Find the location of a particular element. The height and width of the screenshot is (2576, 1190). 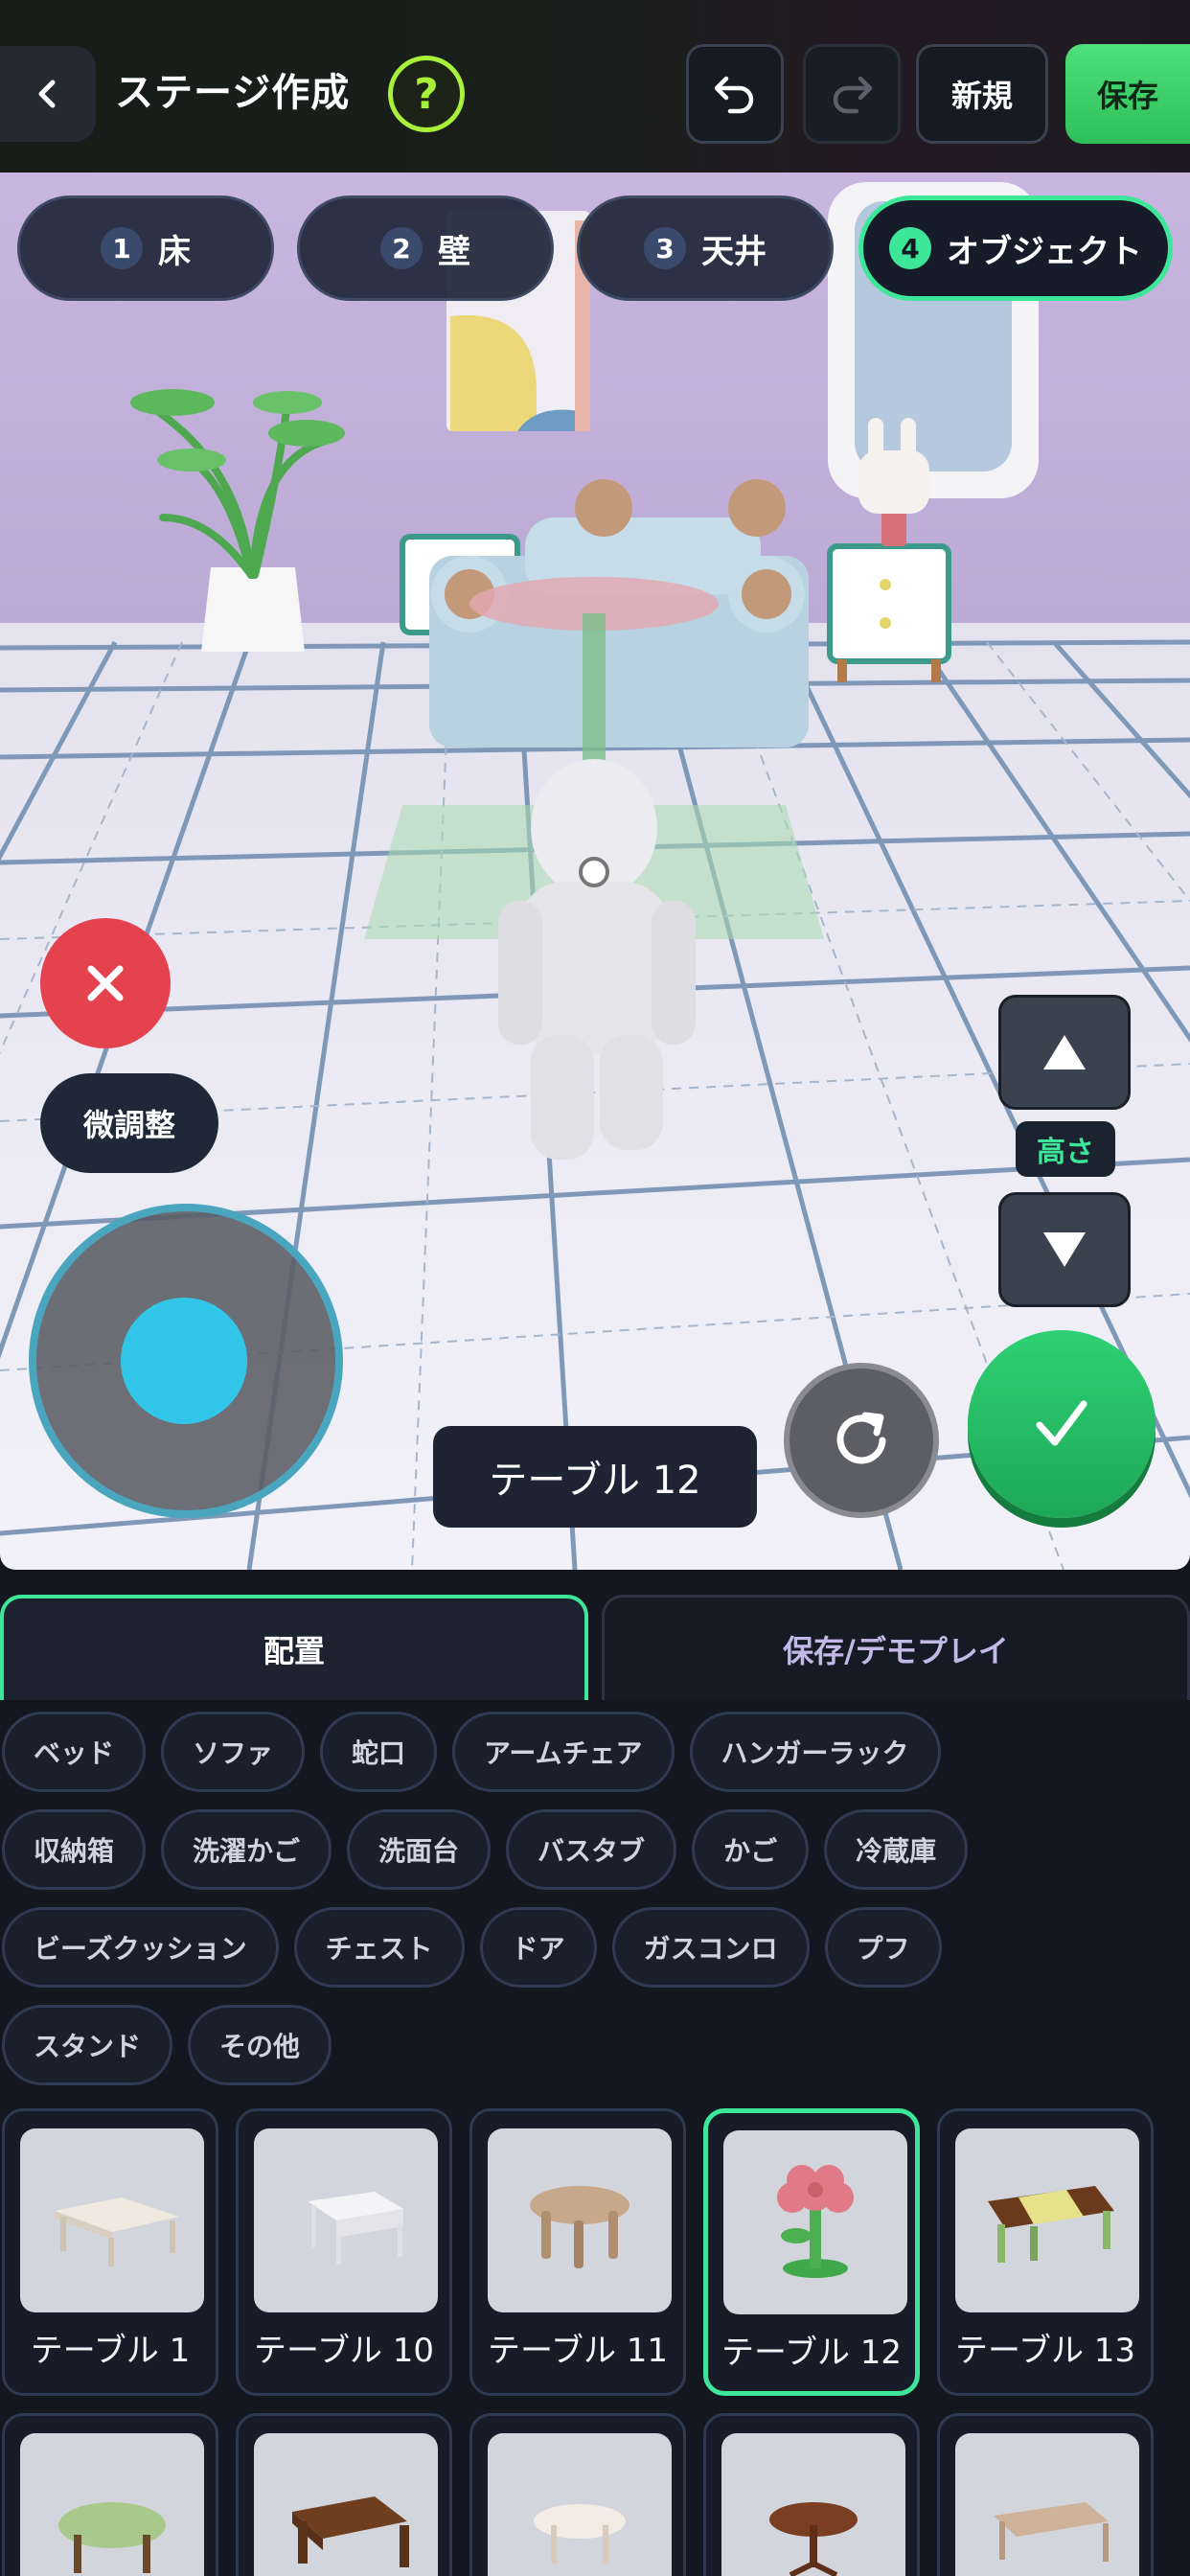

white-table-thumbnail-icon is located at coordinates (580, 2534).